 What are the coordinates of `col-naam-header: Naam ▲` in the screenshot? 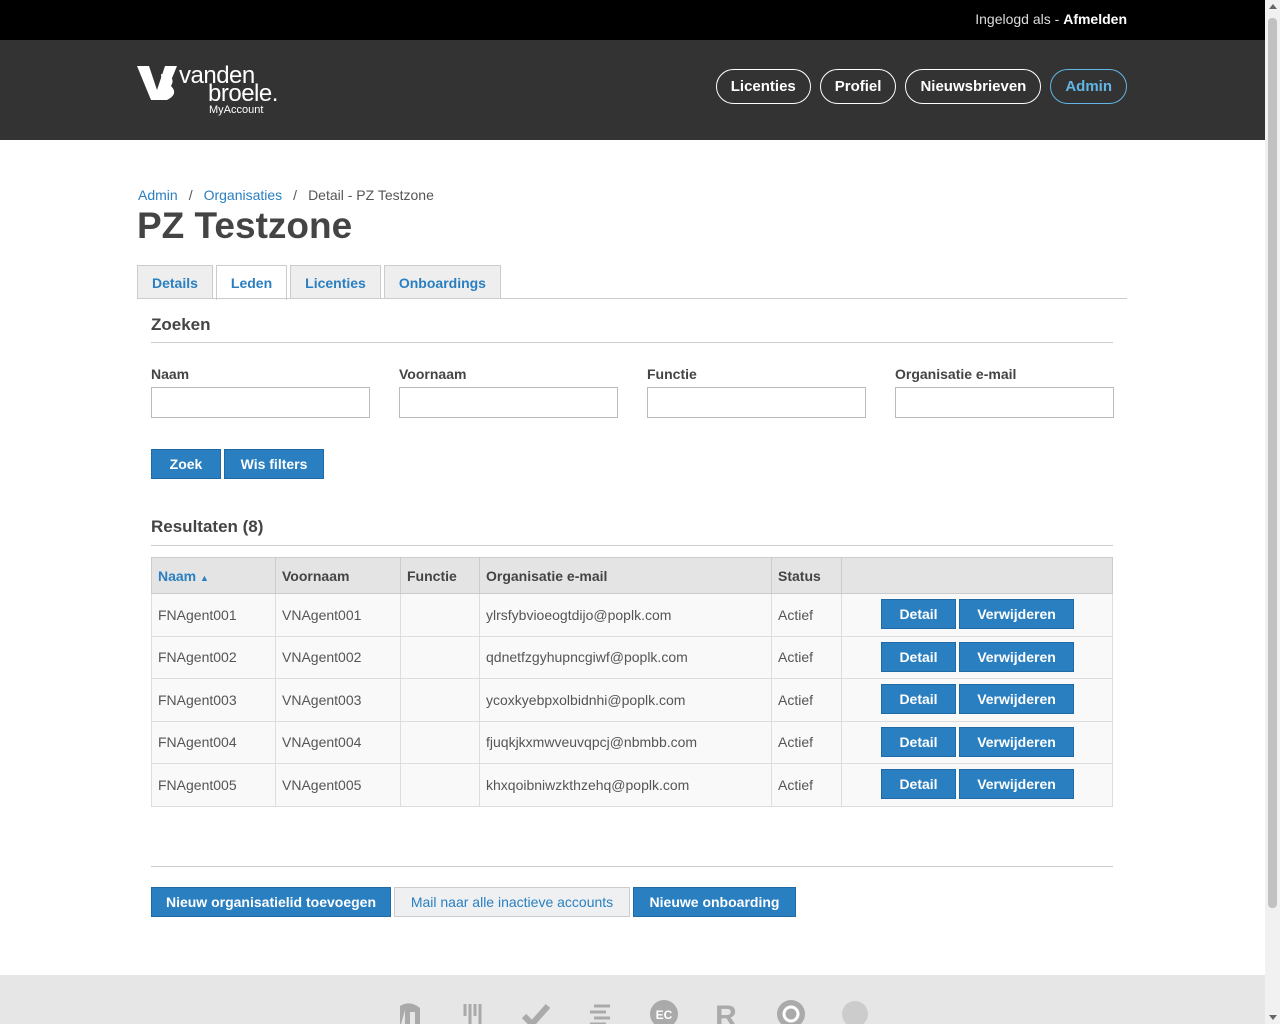 It's located at (213, 575).